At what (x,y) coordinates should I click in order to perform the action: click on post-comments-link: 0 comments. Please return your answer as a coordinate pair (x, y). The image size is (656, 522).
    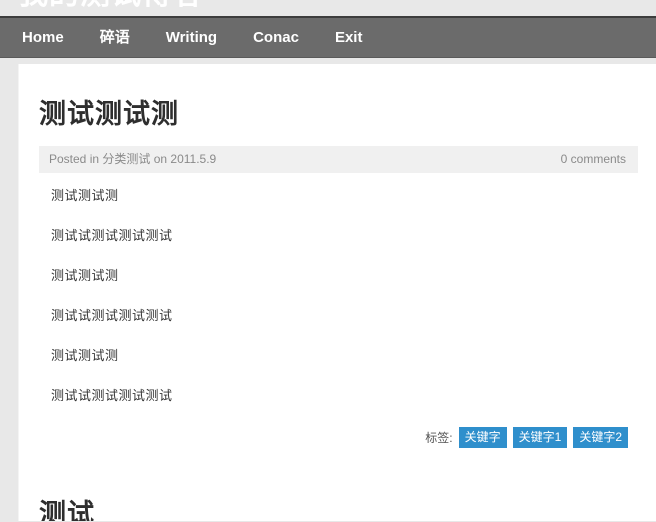
    Looking at the image, I should click on (593, 159).